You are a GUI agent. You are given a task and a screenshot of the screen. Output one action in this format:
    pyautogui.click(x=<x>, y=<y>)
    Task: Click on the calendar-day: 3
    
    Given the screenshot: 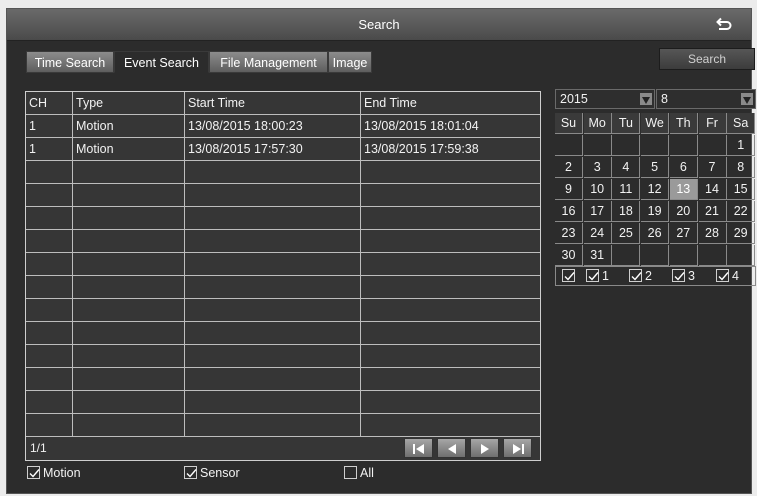 What is the action you would take?
    pyautogui.click(x=597, y=167)
    